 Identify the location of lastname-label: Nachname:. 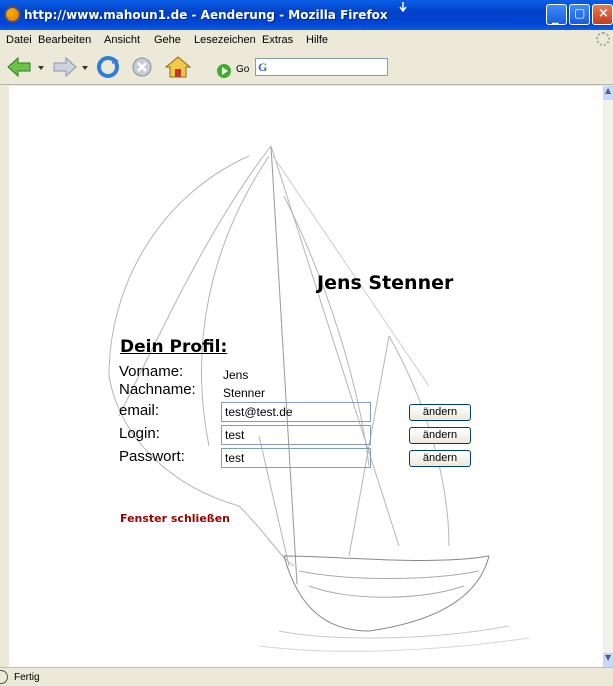
(157, 389).